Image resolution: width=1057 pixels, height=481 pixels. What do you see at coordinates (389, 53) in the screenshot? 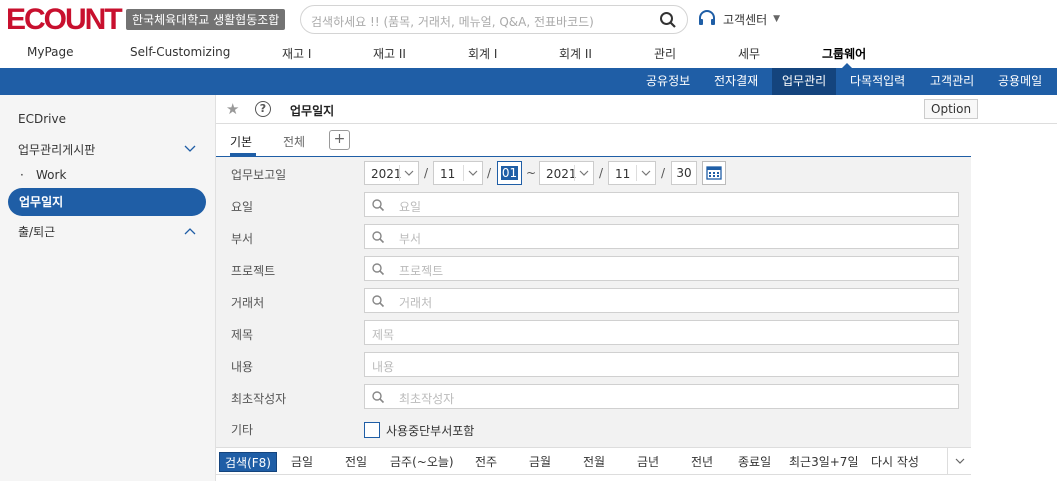
I see `menu-inventory-2: 재고 II` at bounding box center [389, 53].